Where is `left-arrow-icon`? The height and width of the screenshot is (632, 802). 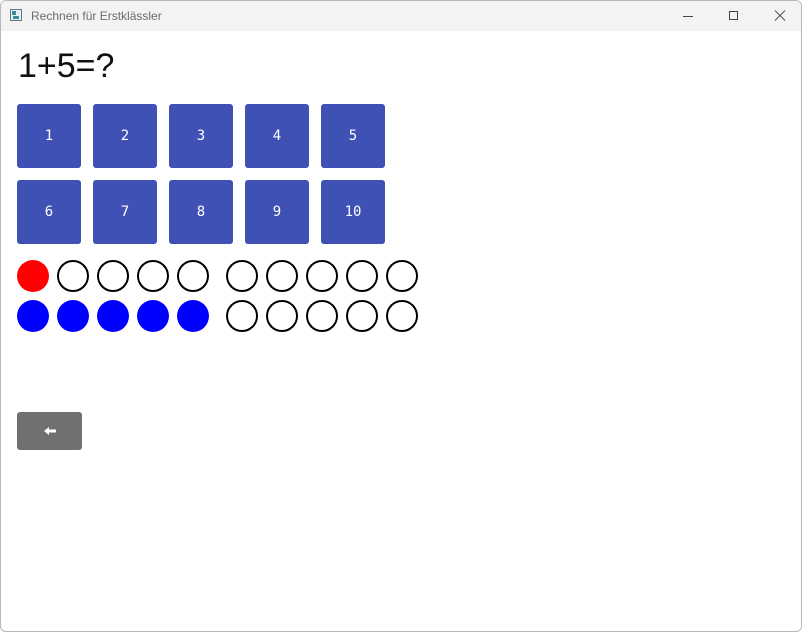 left-arrow-icon is located at coordinates (49, 431).